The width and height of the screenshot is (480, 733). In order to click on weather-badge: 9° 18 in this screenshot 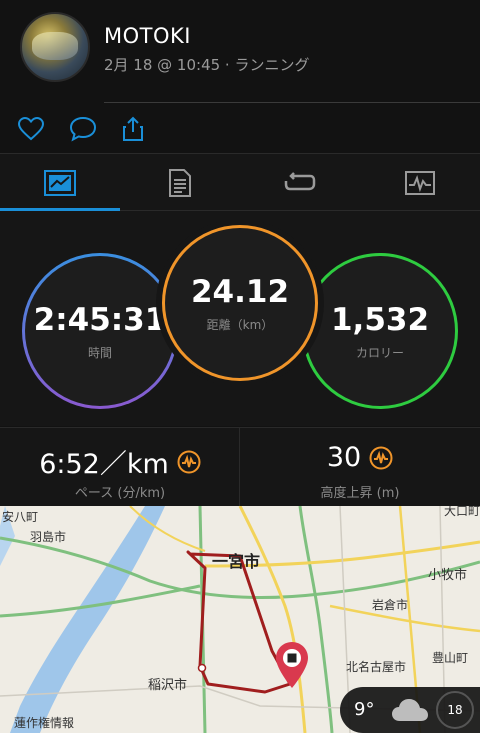, I will do `click(410, 710)`.